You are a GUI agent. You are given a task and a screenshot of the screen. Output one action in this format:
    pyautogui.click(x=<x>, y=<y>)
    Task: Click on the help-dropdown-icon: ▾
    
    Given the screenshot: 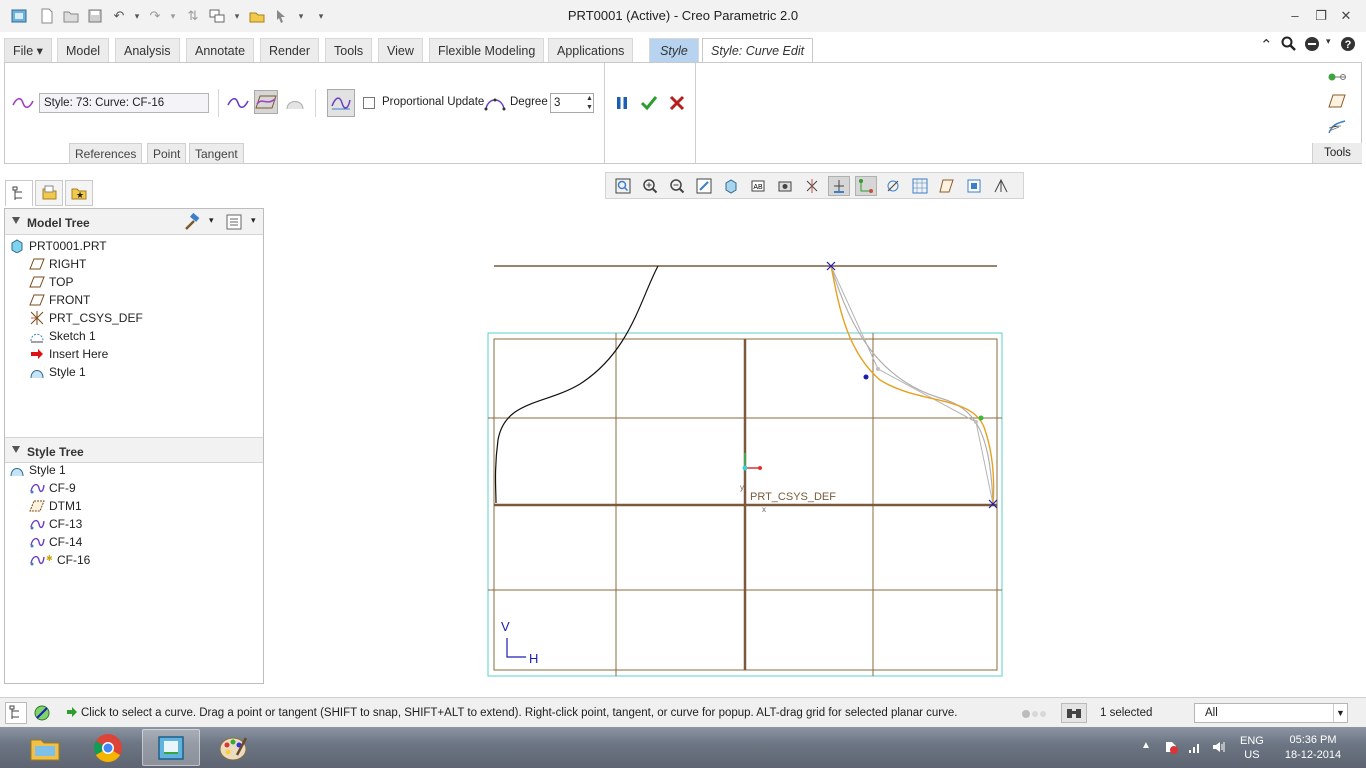 What is the action you would take?
    pyautogui.click(x=1328, y=41)
    